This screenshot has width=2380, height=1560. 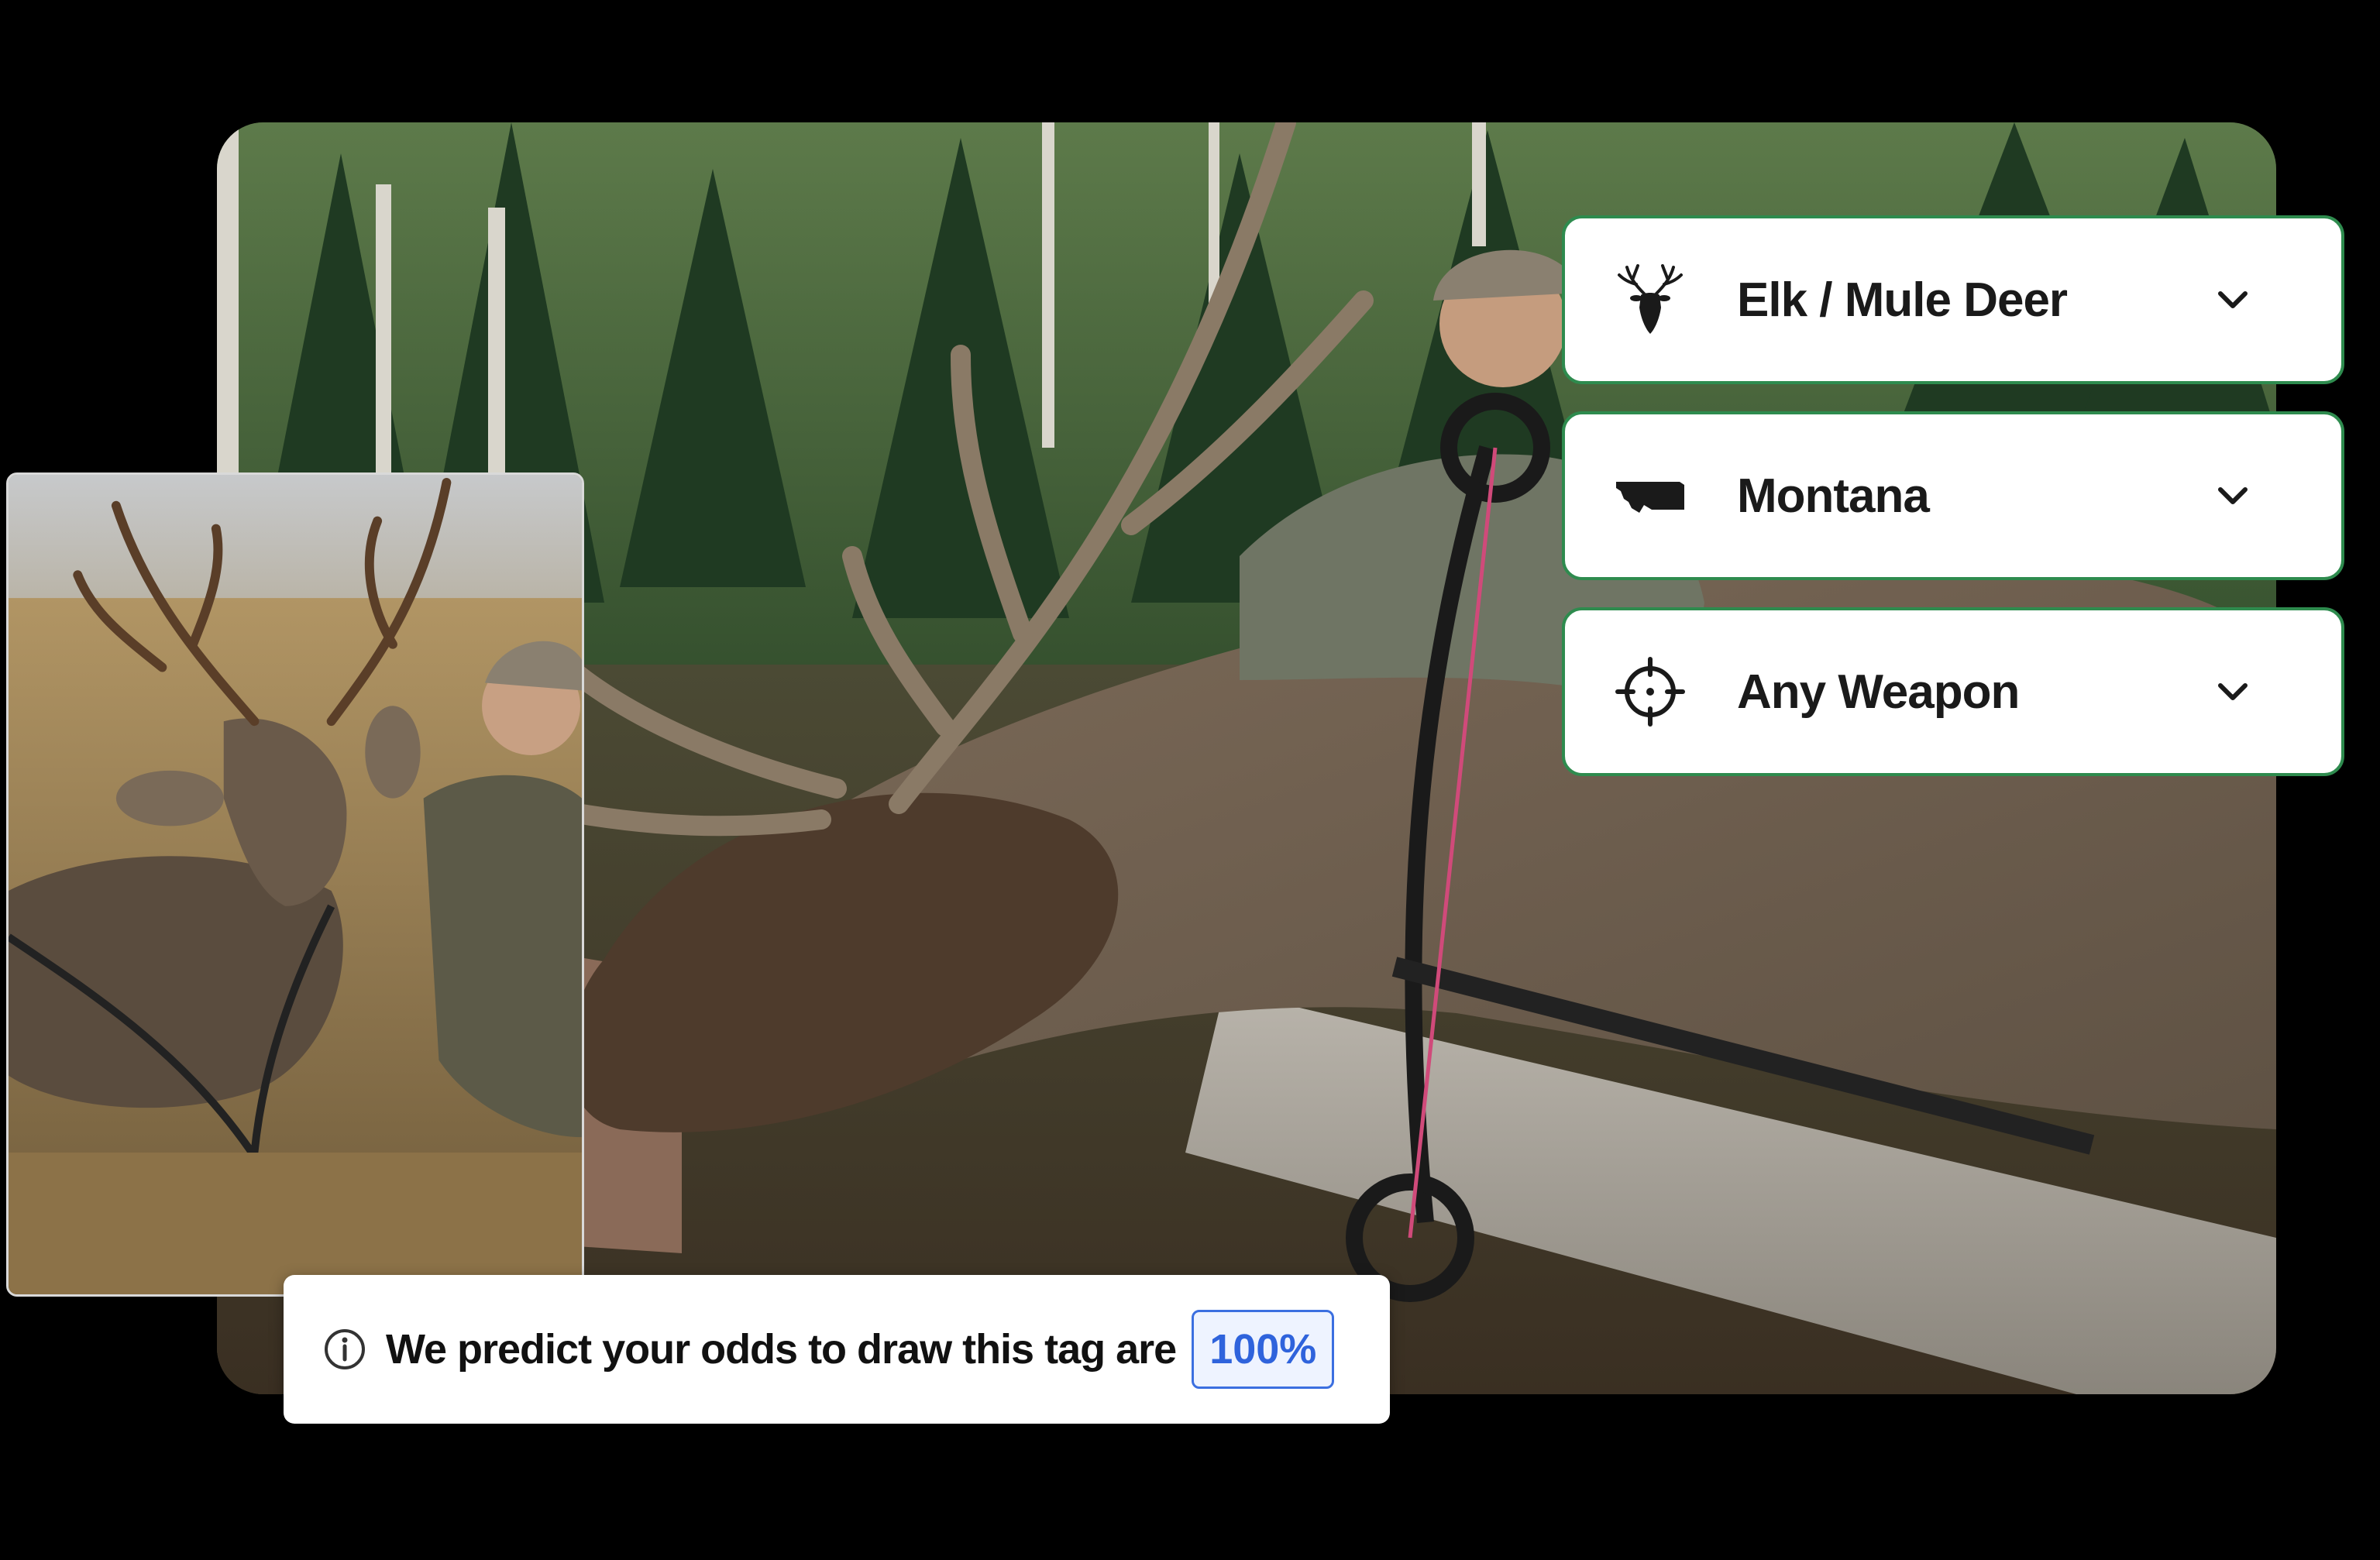 What do you see at coordinates (1903, 300) in the screenshot?
I see `species-dropdown-label: Elk / Mule Deer` at bounding box center [1903, 300].